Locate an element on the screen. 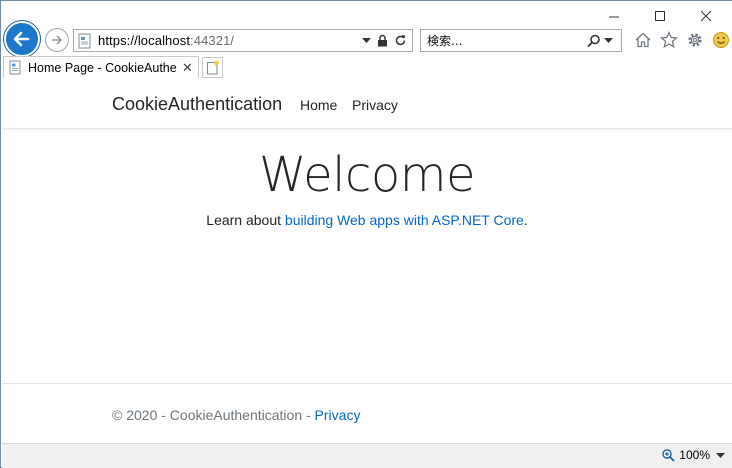  new-tab-icon is located at coordinates (212, 67).